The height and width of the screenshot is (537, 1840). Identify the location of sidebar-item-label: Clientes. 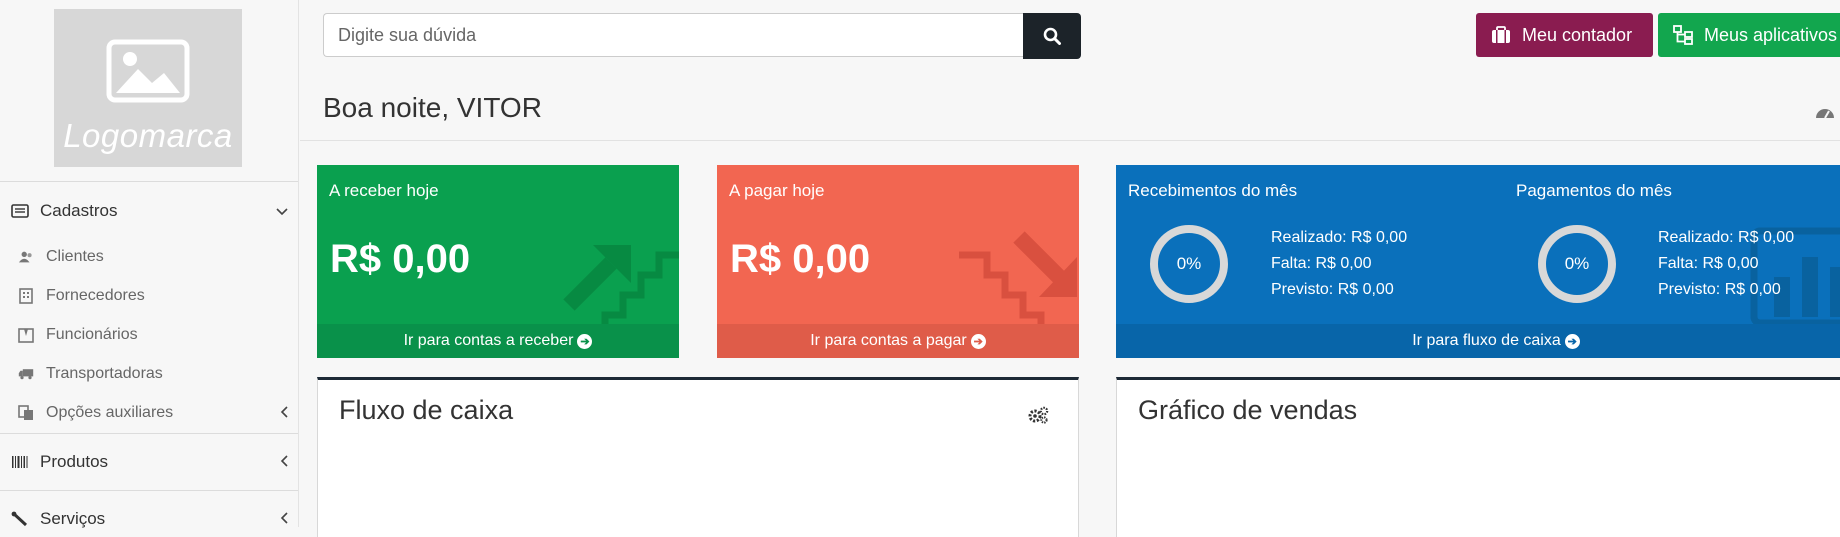
(75, 256).